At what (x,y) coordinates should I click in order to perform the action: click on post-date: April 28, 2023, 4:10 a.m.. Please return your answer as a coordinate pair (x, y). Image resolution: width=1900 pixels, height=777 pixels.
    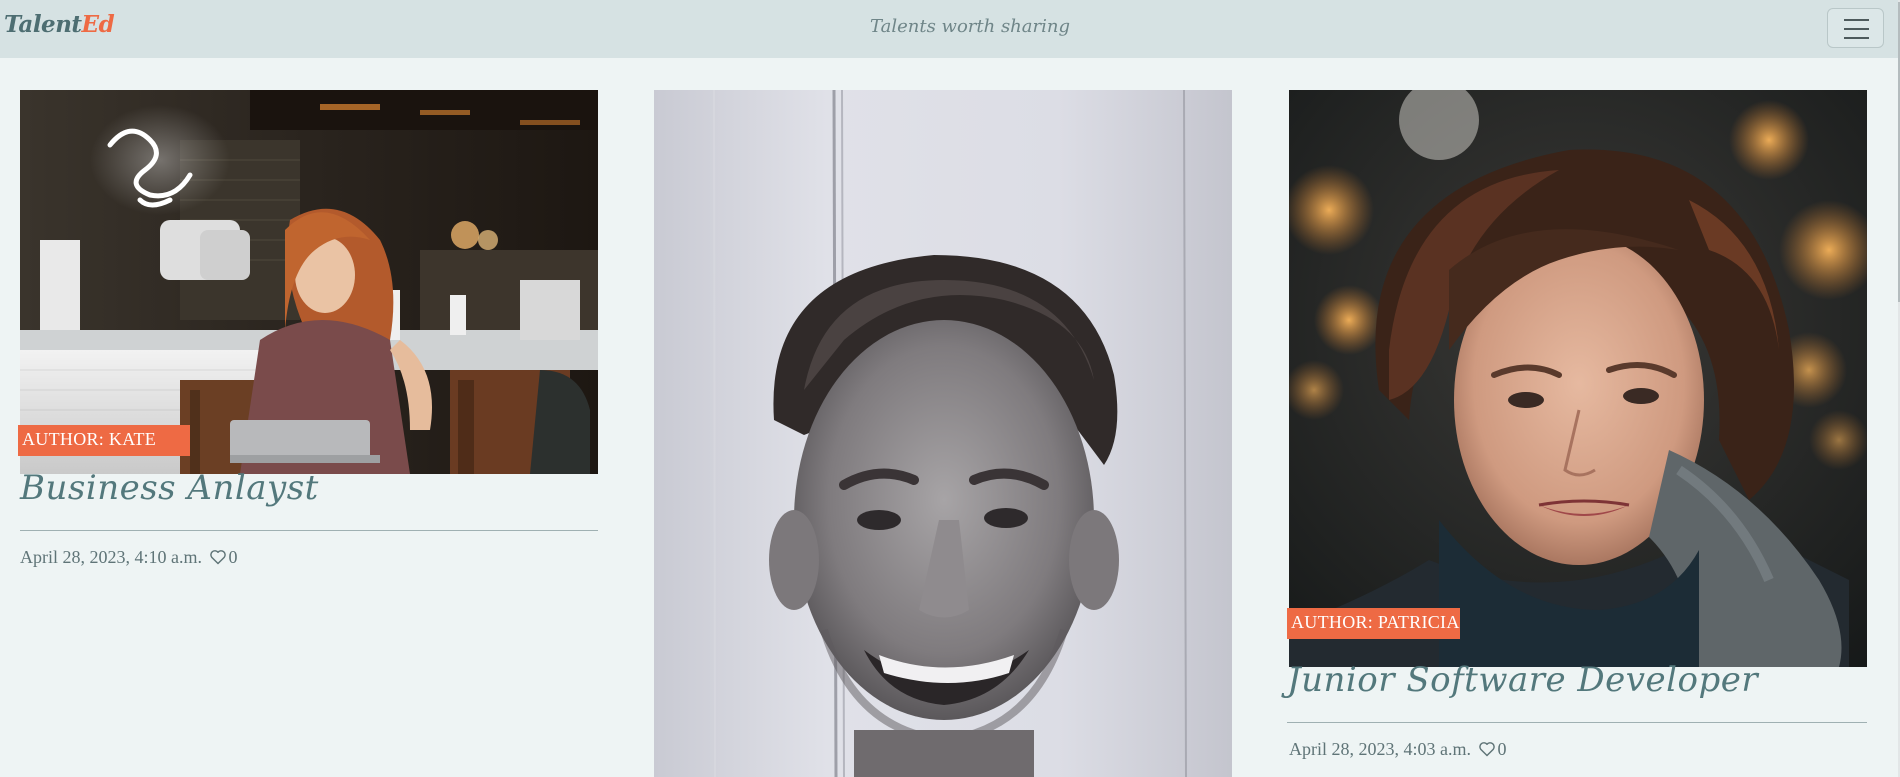
    Looking at the image, I should click on (111, 557).